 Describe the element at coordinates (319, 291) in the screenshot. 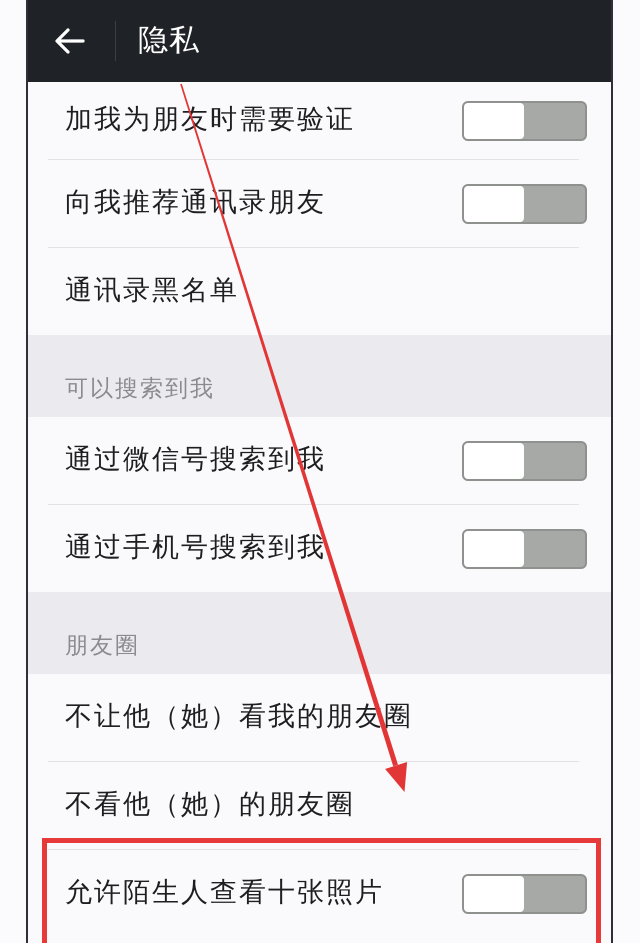

I see `menu-item: 通讯录黑名单` at that location.